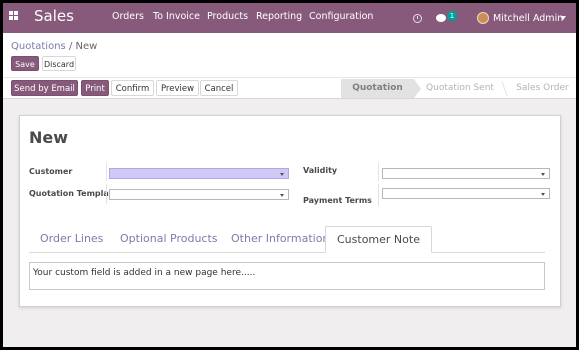 The height and width of the screenshot is (350, 579). What do you see at coordinates (71, 239) in the screenshot?
I see `tab-order-lines: Order Lines` at bounding box center [71, 239].